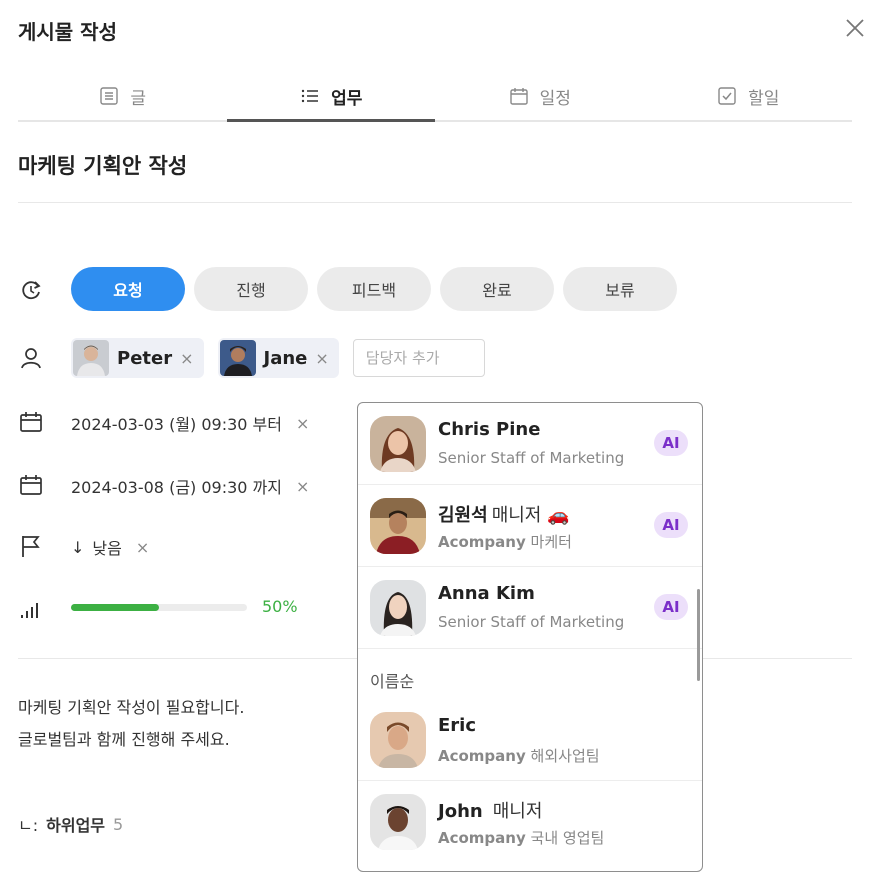 This screenshot has width=880, height=872. What do you see at coordinates (530, 608) in the screenshot?
I see `suggestion-item: Anna Kim Senior Staff of Marketing AI` at bounding box center [530, 608].